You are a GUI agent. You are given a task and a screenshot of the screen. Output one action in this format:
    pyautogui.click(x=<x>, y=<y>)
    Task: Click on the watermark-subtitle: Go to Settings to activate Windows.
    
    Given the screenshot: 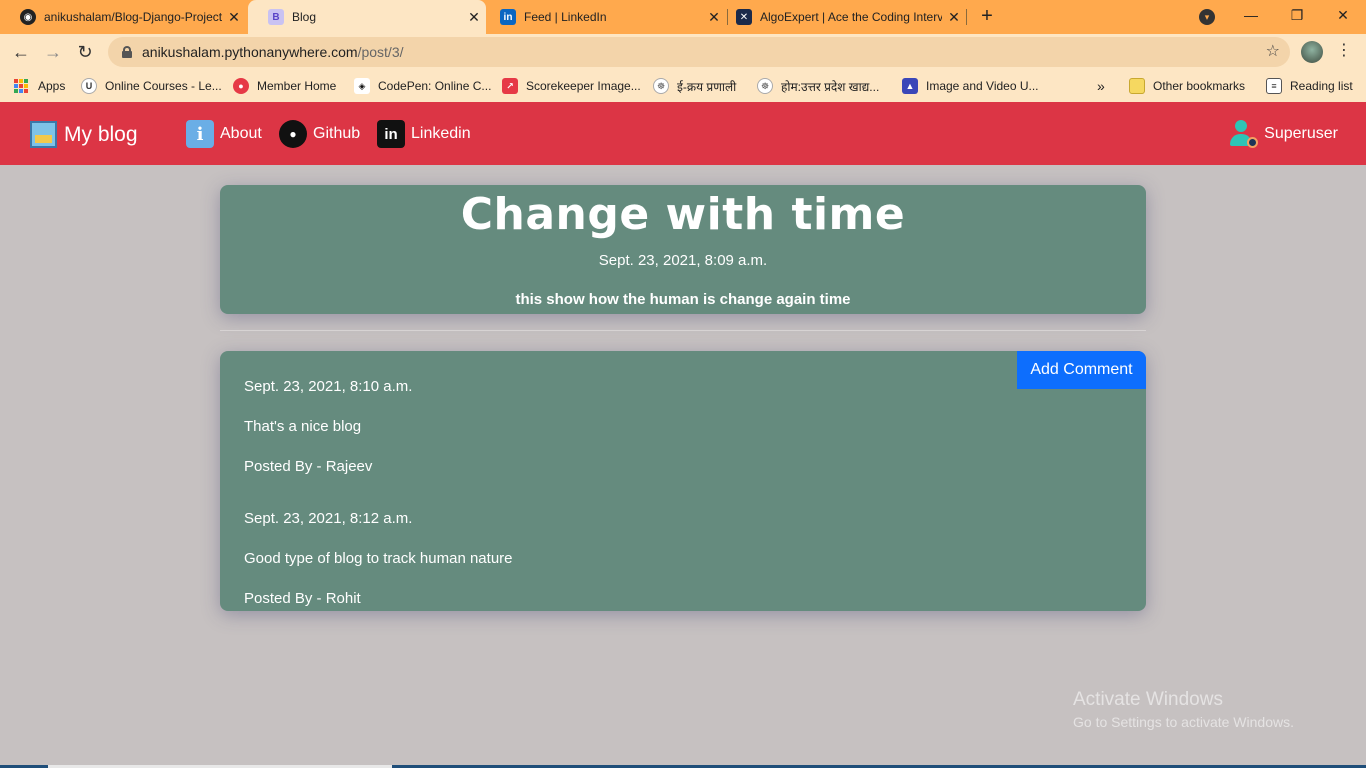 What is the action you would take?
    pyautogui.click(x=1183, y=722)
    